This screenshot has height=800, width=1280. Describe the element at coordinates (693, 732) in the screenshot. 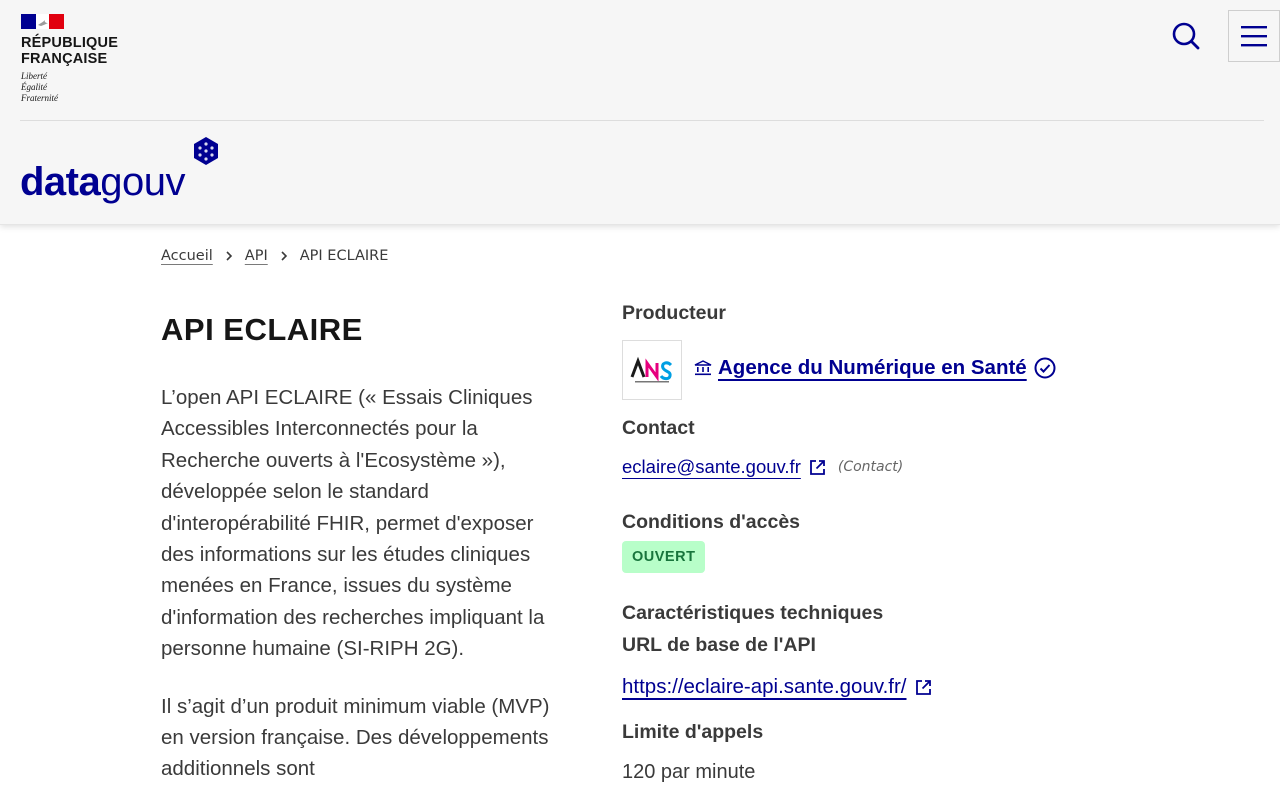

I see `rate-limit-heading: Limite d'appels` at that location.